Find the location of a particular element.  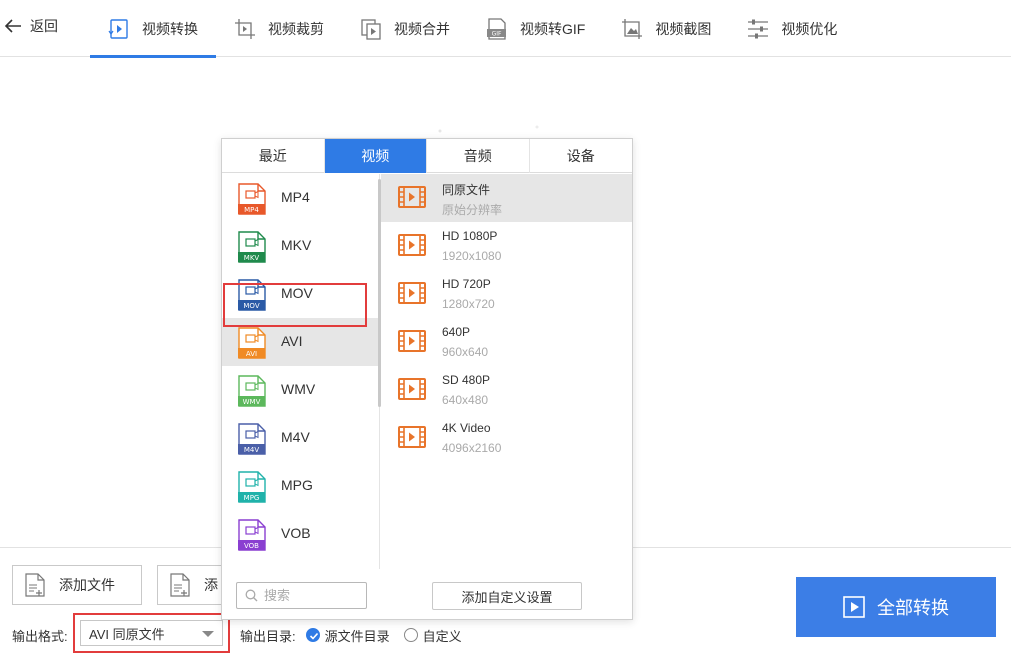

radio-unchecked-icon is located at coordinates (410, 635).